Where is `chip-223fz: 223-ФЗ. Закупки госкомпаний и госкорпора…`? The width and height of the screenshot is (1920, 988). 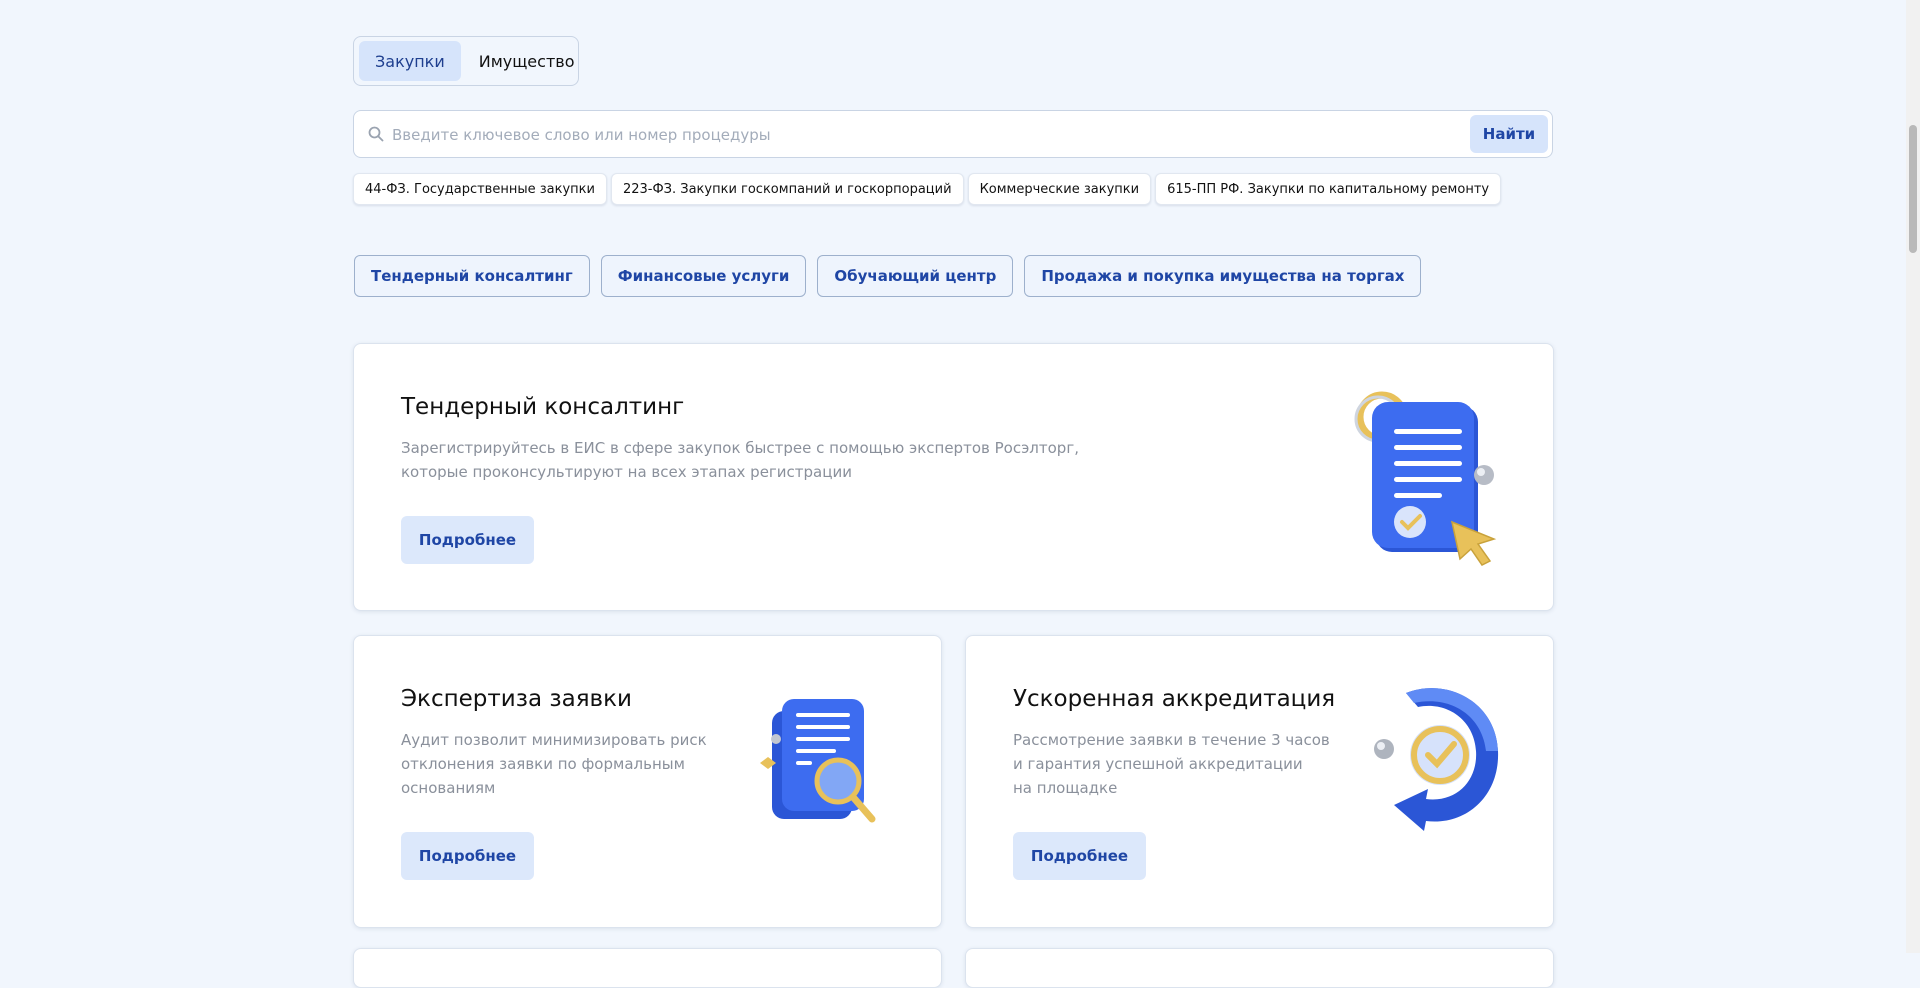
chip-223fz: 223-ФЗ. Закупки госкомпаний и госкорпора… is located at coordinates (787, 189).